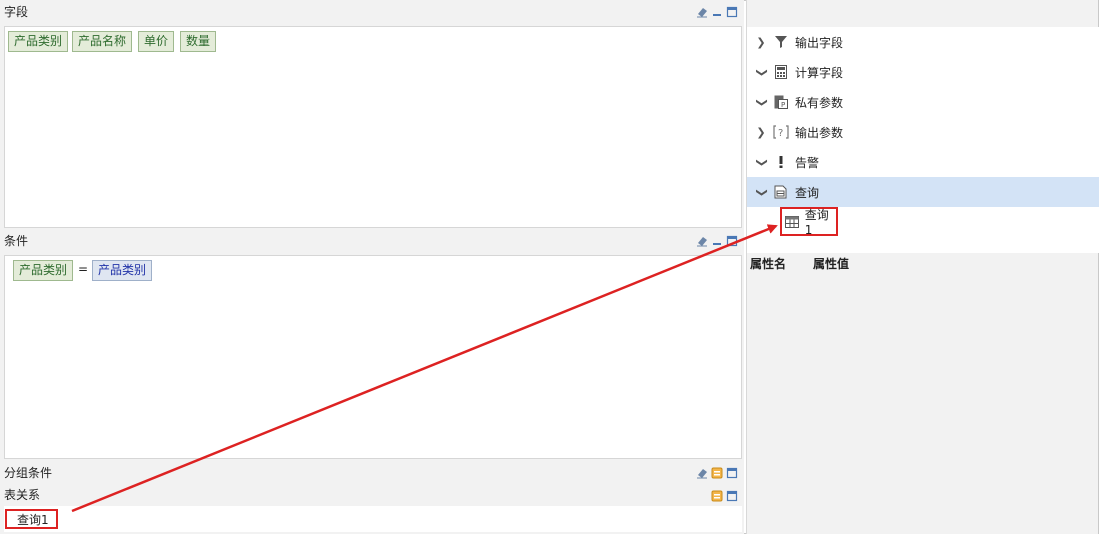 The height and width of the screenshot is (534, 1099). What do you see at coordinates (768, 264) in the screenshot?
I see `property-name-header: 属性名` at bounding box center [768, 264].